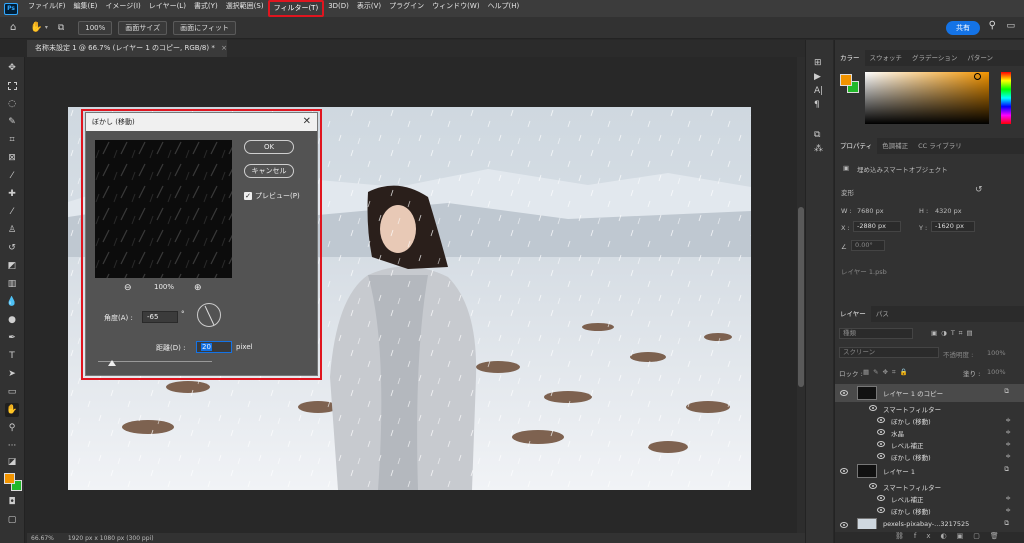  Describe the element at coordinates (369, 8) in the screenshot. I see `menu-item: 表示(V)` at that location.